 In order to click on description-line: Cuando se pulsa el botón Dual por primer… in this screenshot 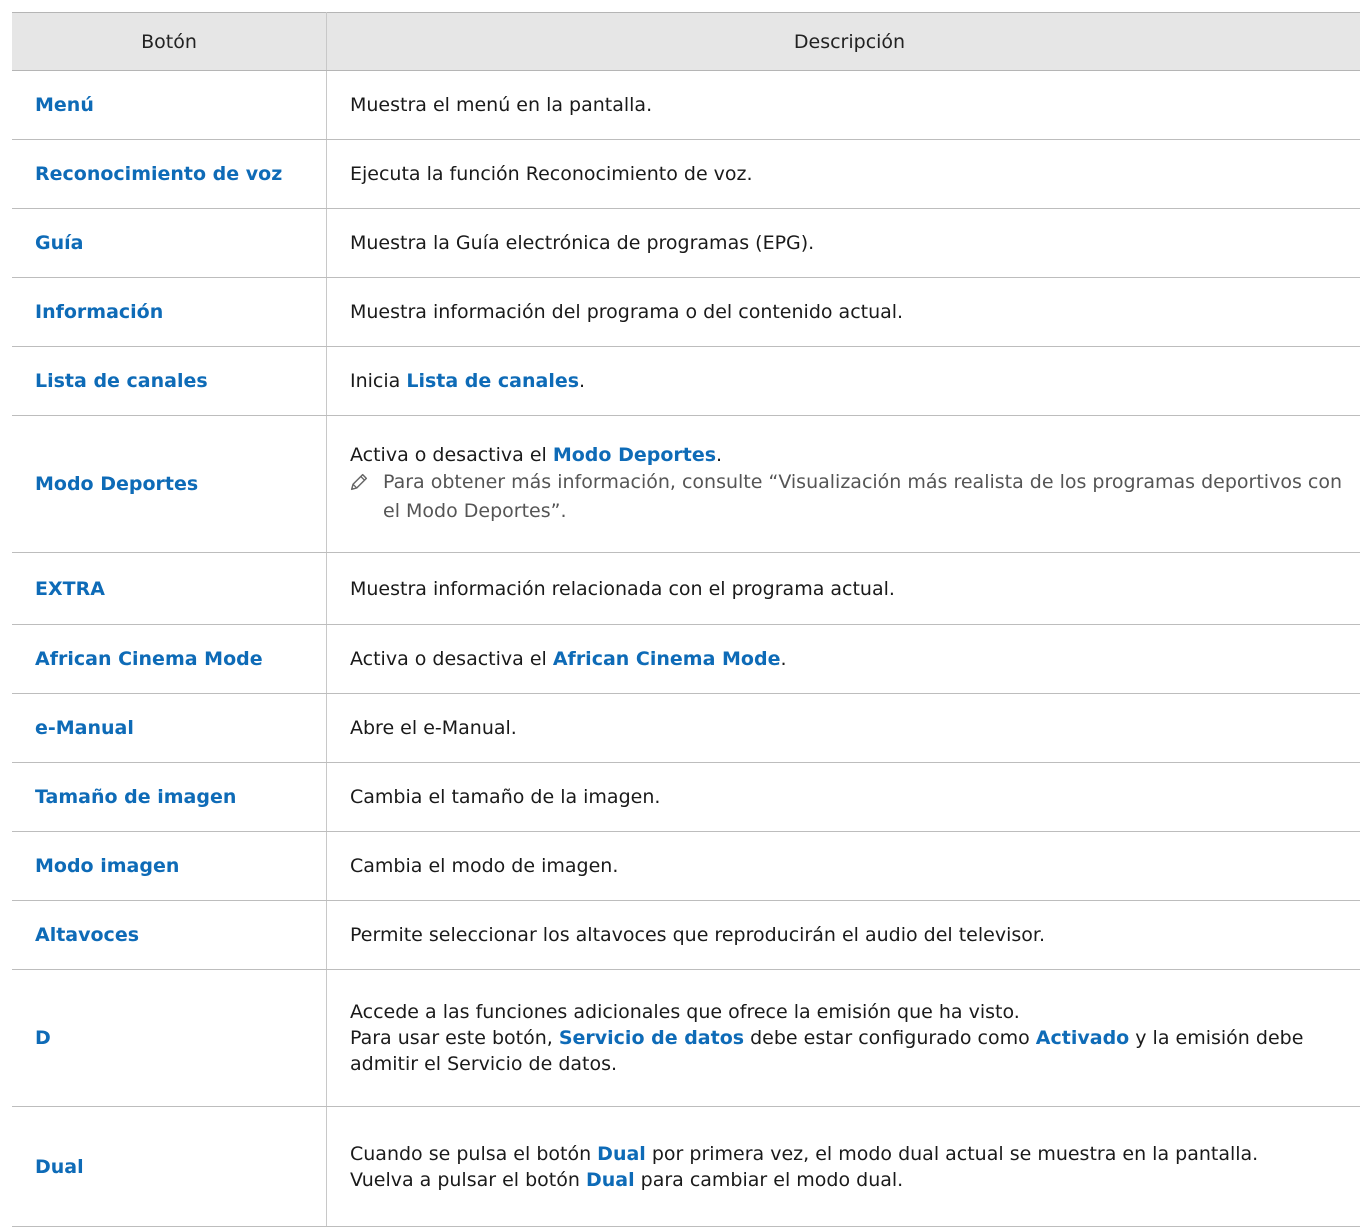, I will do `click(855, 1154)`.